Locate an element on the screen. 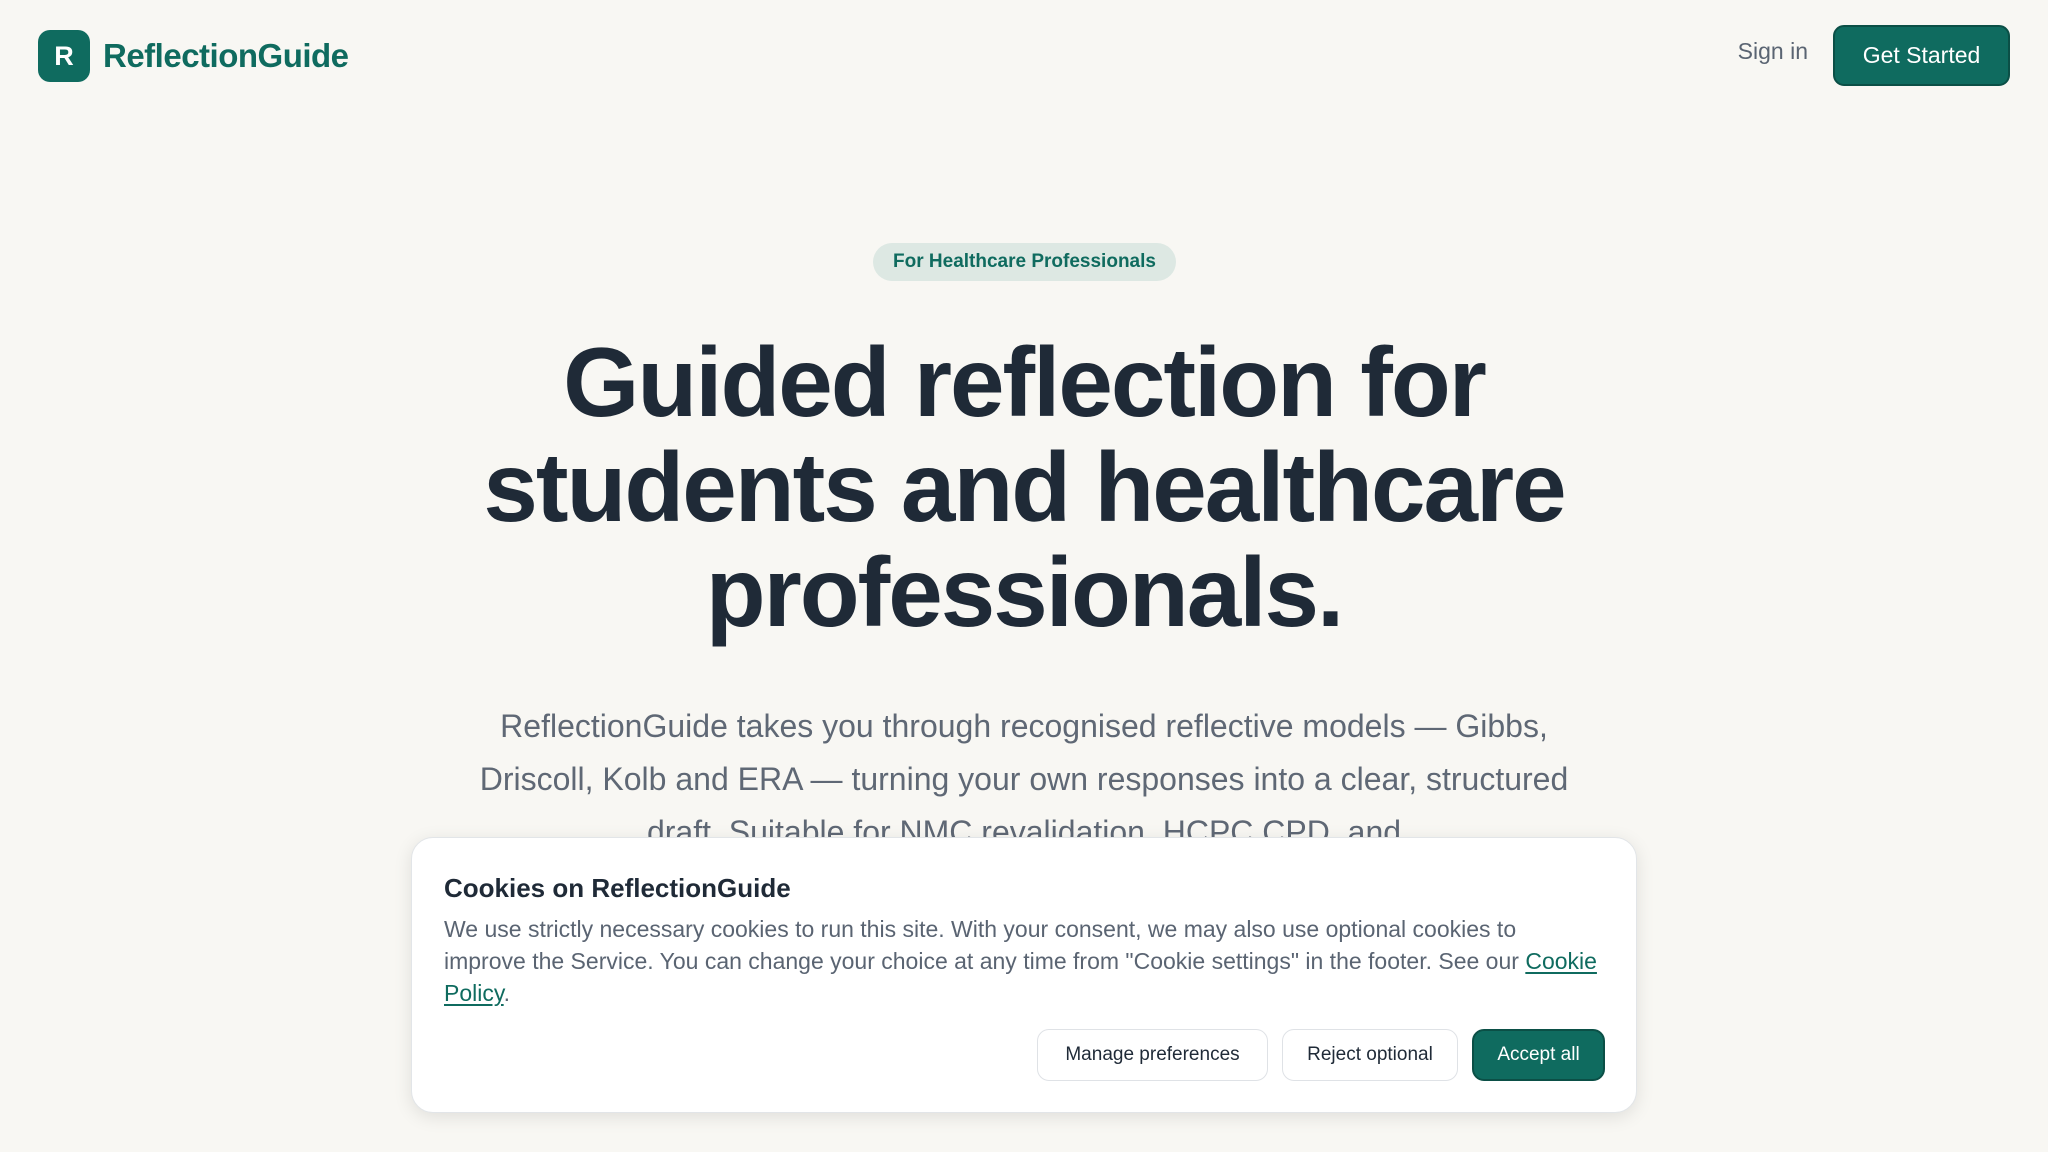 This screenshot has height=1152, width=2048. site-header: R ReflectionGuide Sign in Get Started is located at coordinates (1024, 56).